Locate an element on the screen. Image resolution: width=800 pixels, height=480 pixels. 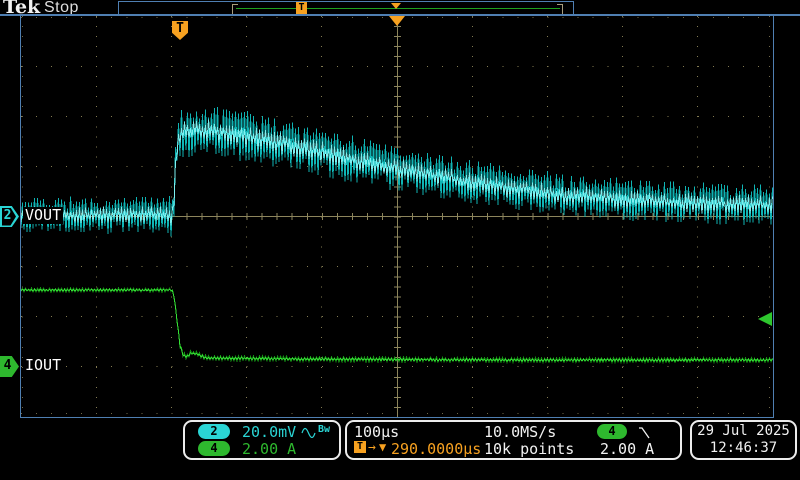
trigger-source-badge: 4 is located at coordinates (612, 431).